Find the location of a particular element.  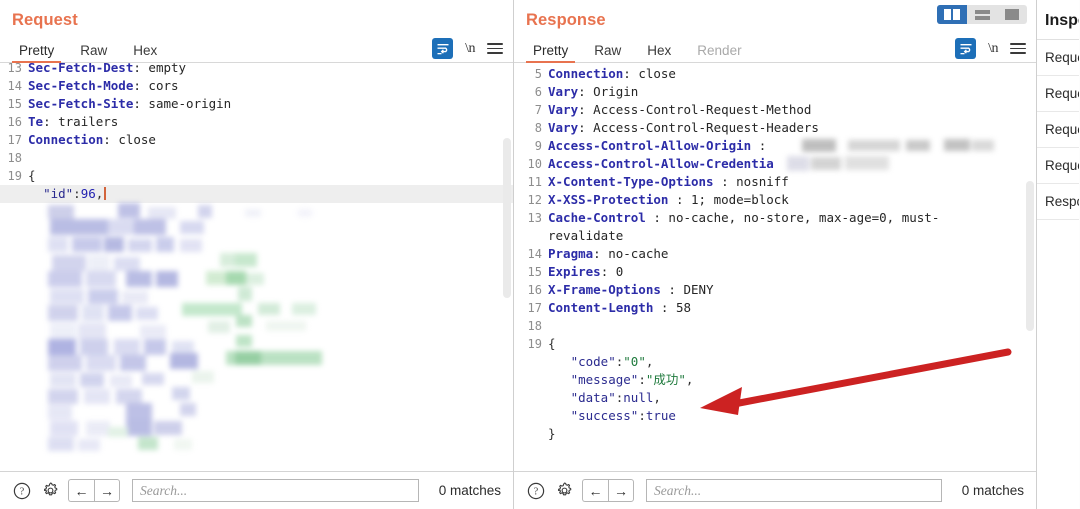

code-line: 10 Access-Control-Allow-Credentia is located at coordinates (775, 164).